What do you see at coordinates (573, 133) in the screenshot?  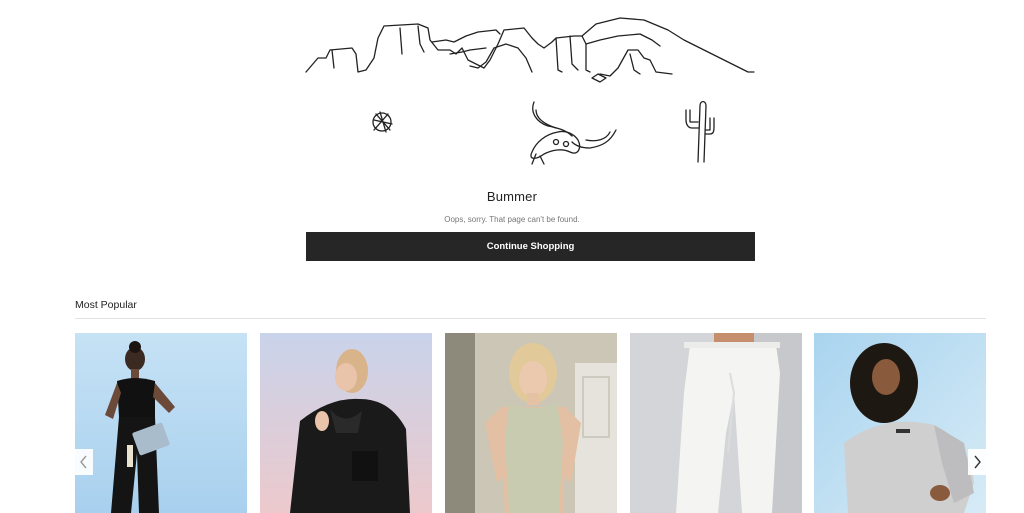 I see `skull-drawing` at bounding box center [573, 133].